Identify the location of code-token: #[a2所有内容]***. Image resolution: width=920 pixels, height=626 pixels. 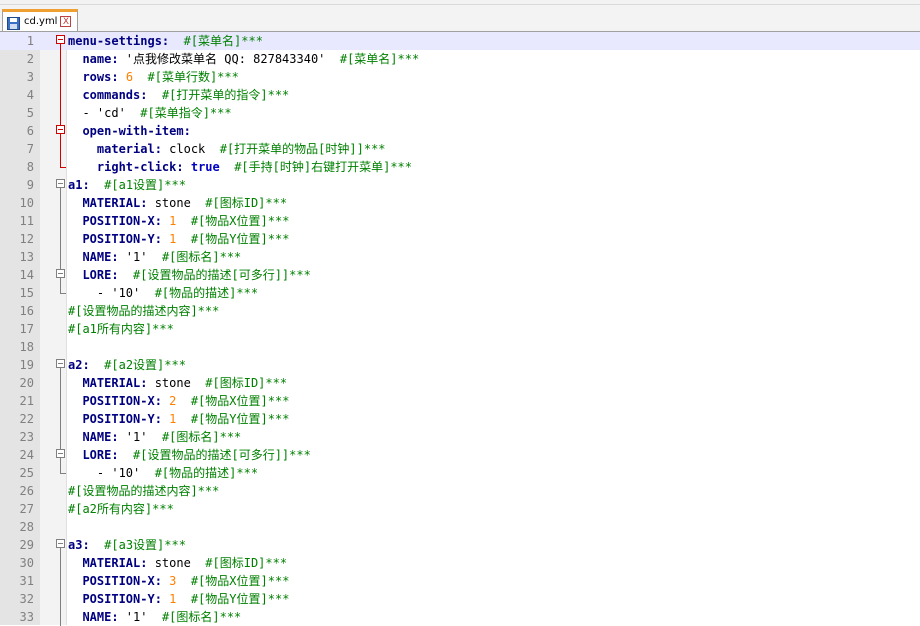
(121, 509).